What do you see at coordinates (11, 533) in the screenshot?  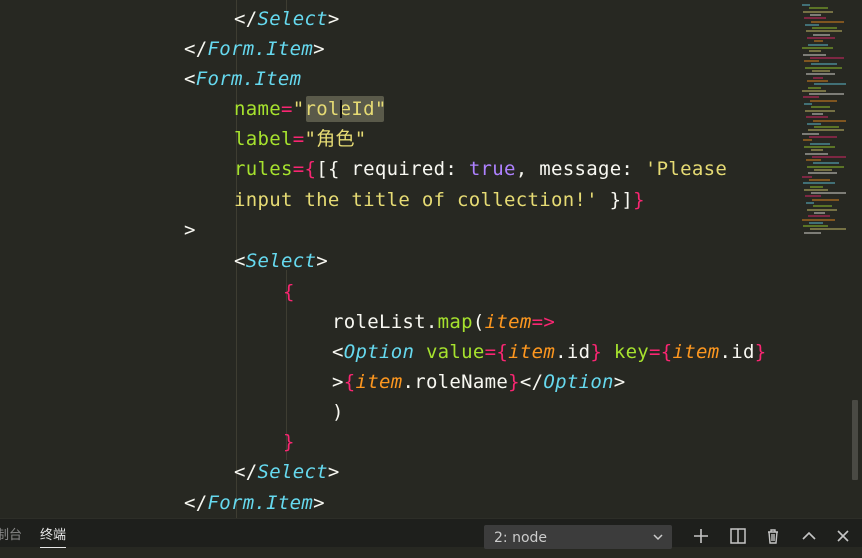 I see `tab-console: 制台` at bounding box center [11, 533].